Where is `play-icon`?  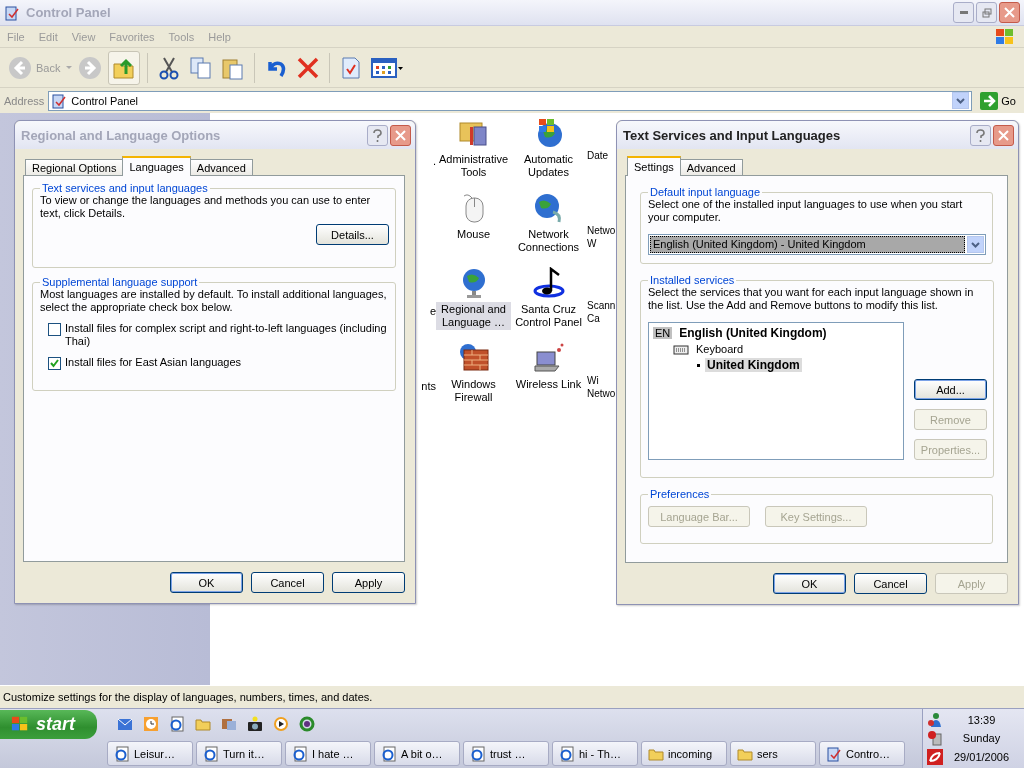
play-icon is located at coordinates (281, 724).